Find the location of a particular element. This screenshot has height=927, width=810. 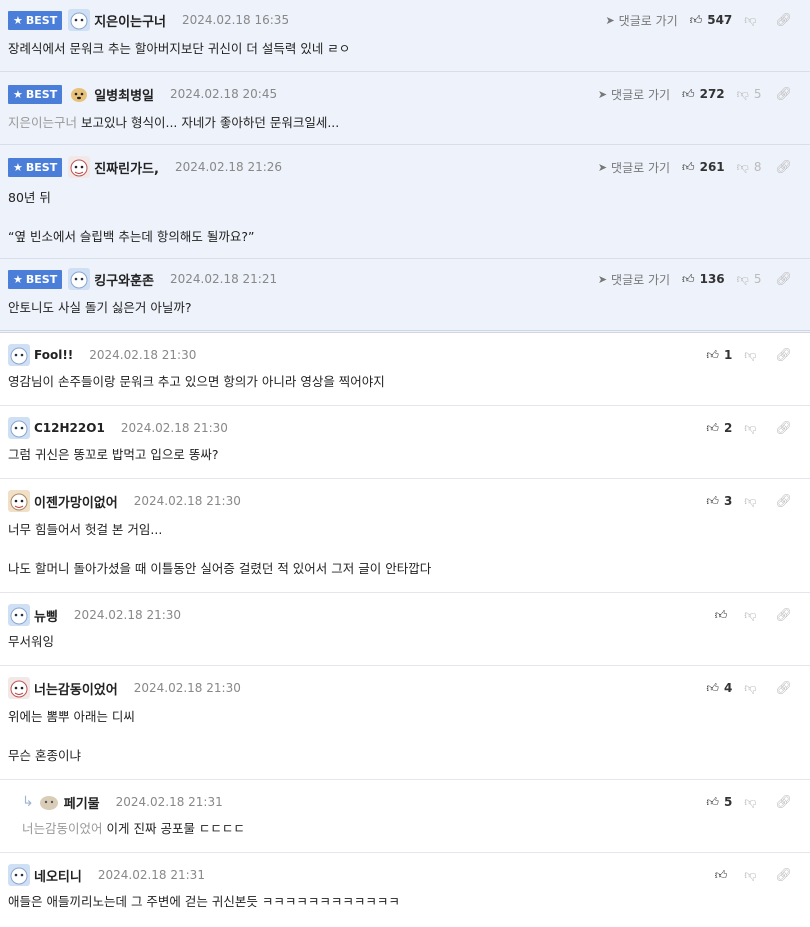

comment-date: 2024.02.18 16:35 is located at coordinates (235, 20).